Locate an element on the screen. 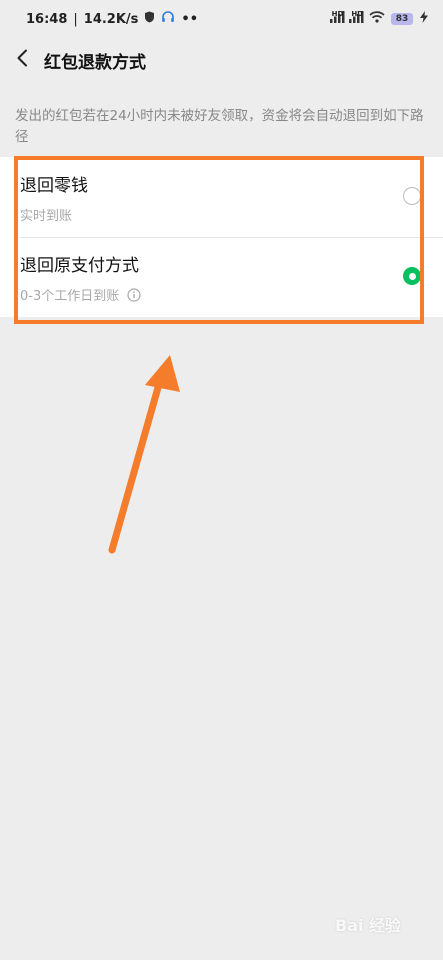  wifi-icon is located at coordinates (377, 19).